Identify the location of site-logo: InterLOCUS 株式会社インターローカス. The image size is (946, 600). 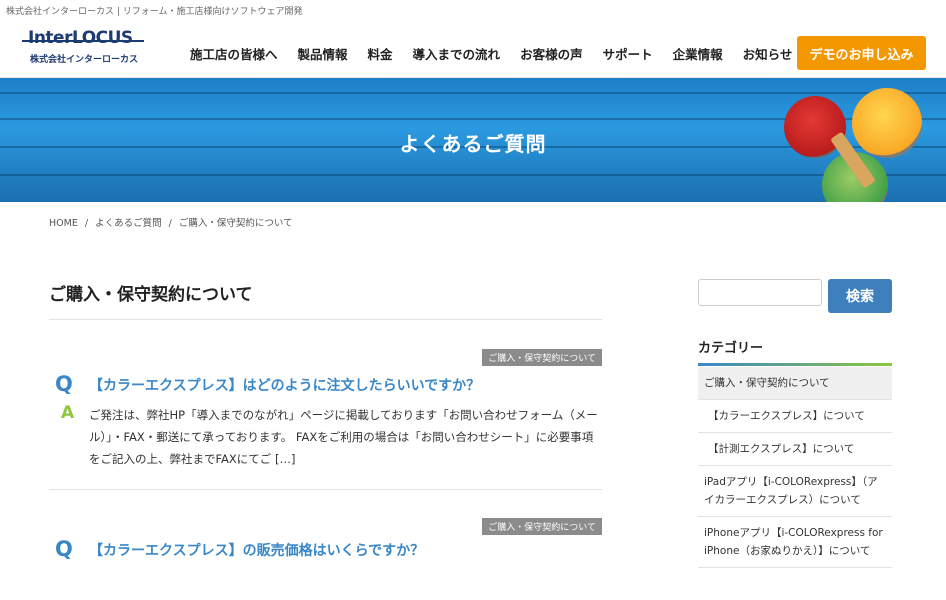
(87, 47).